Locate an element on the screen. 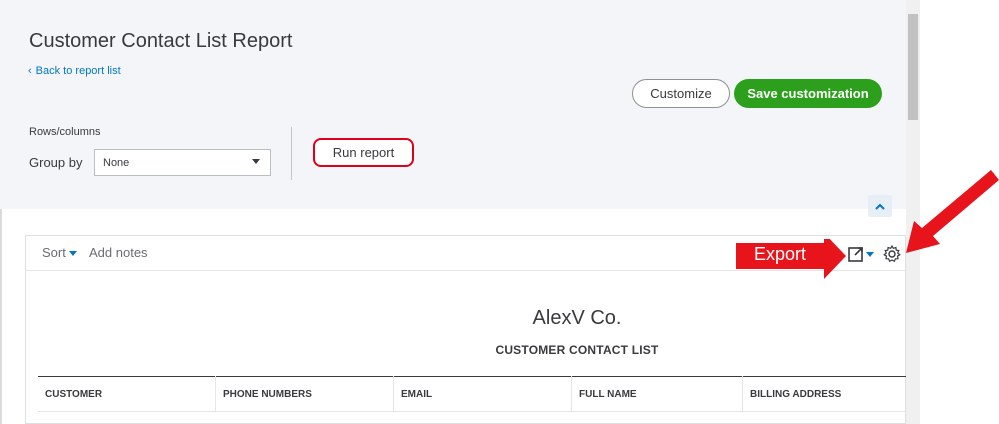 The image size is (999, 424). group-by-label: Group by is located at coordinates (56, 162).